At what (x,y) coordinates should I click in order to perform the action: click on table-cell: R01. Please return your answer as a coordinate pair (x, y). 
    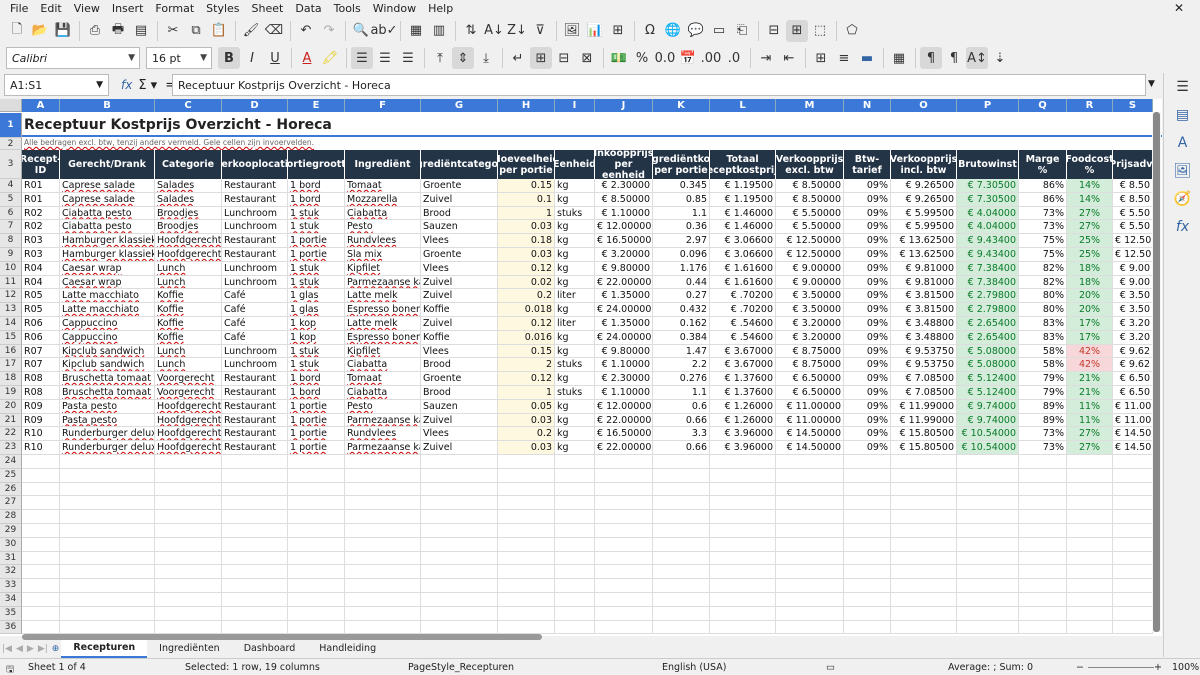
    Looking at the image, I should click on (41, 199).